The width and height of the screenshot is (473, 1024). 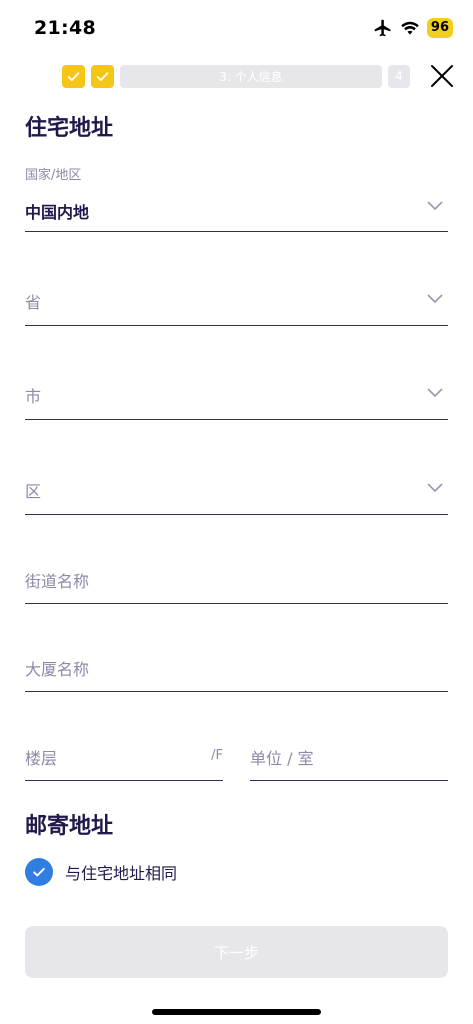 I want to click on region-value: 中国内地, so click(x=57, y=212).